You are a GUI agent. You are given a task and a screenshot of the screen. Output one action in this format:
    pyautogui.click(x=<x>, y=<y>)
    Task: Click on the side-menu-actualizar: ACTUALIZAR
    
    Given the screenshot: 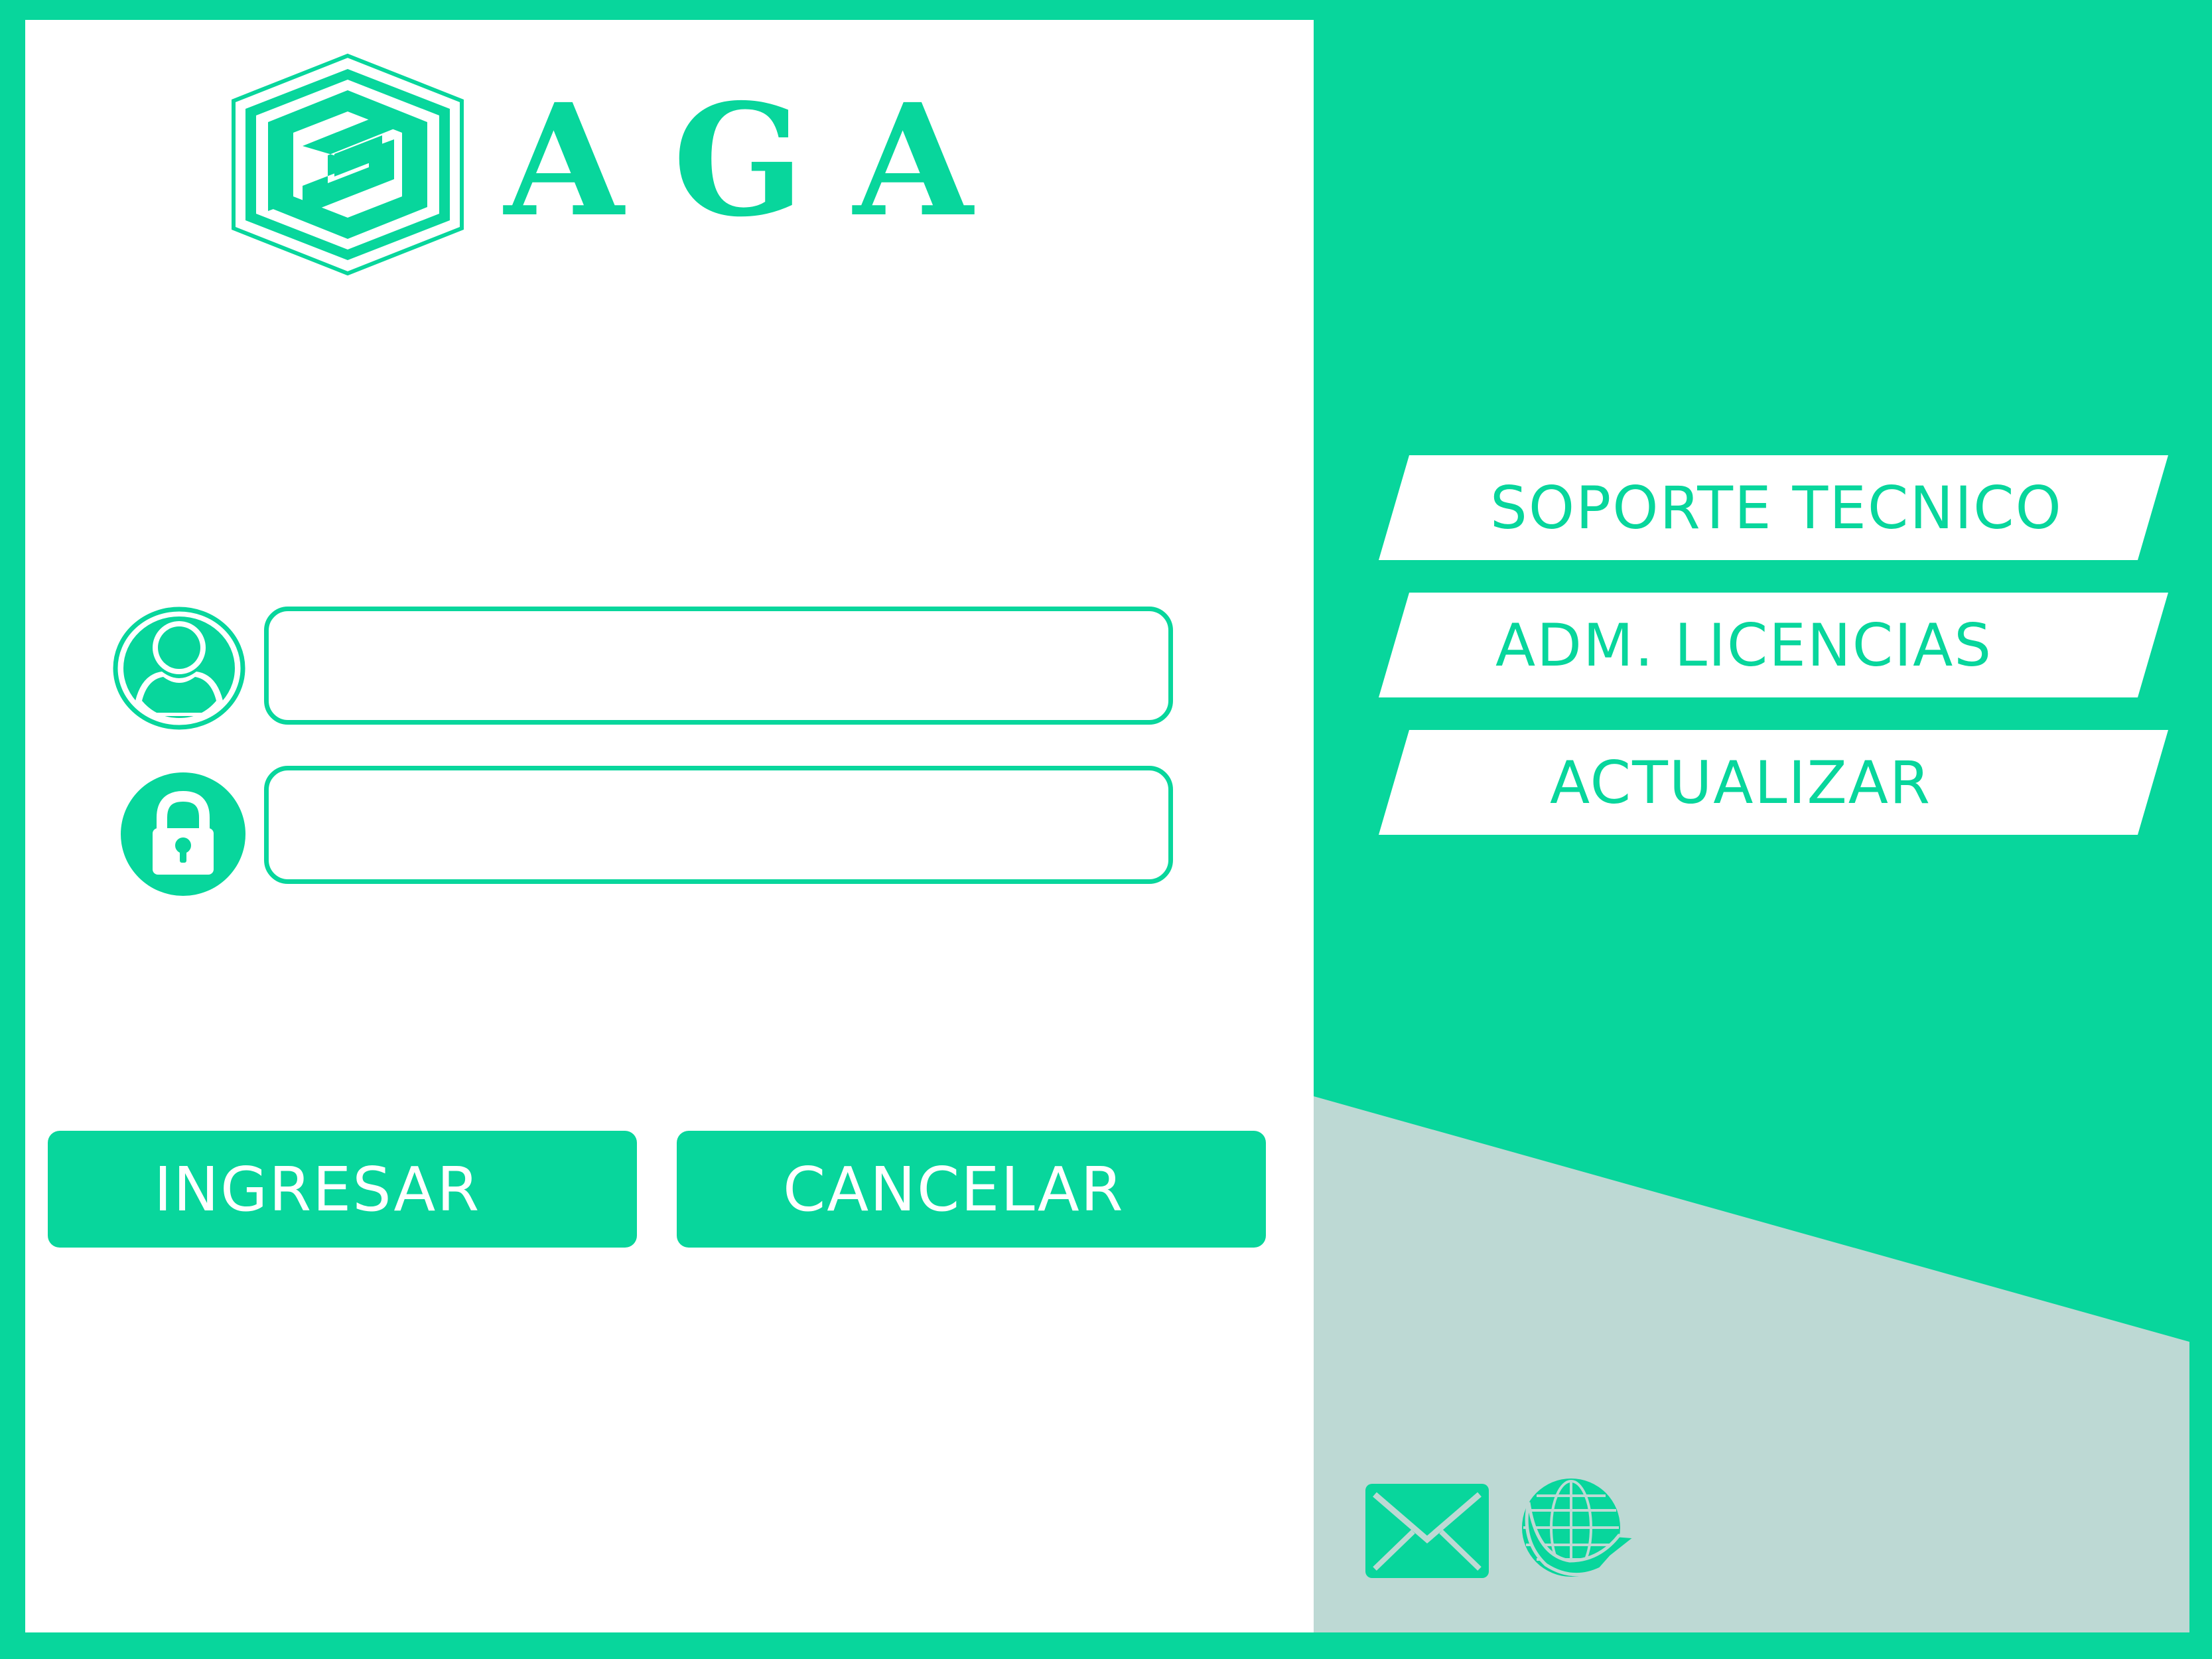 What is the action you would take?
    pyautogui.click(x=1773, y=782)
    